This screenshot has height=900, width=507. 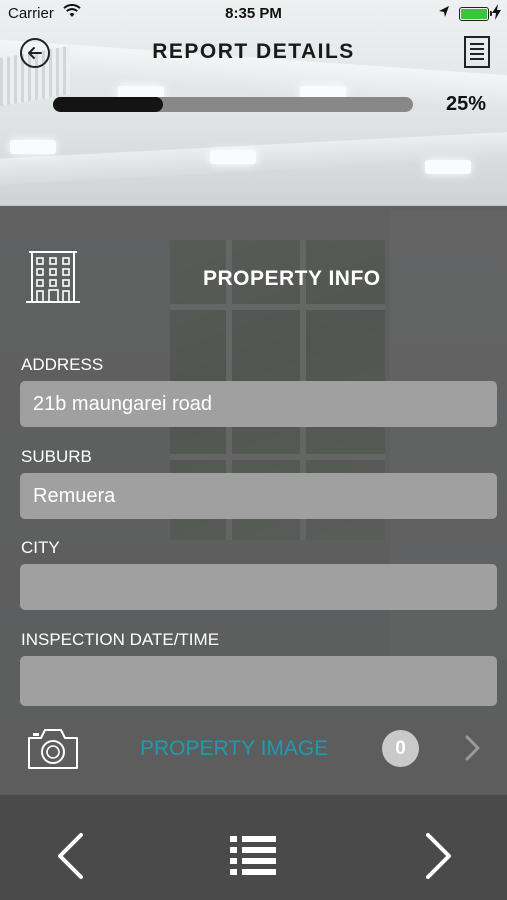 What do you see at coordinates (258, 587) in the screenshot?
I see `city-field` at bounding box center [258, 587].